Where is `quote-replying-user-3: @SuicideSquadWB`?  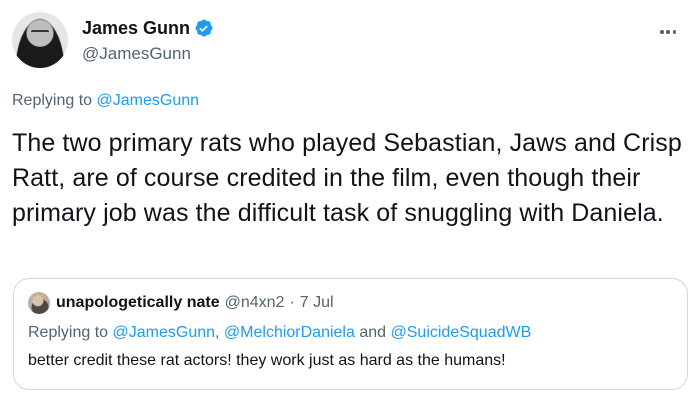
quote-replying-user-3: @SuicideSquadWB is located at coordinates (461, 332).